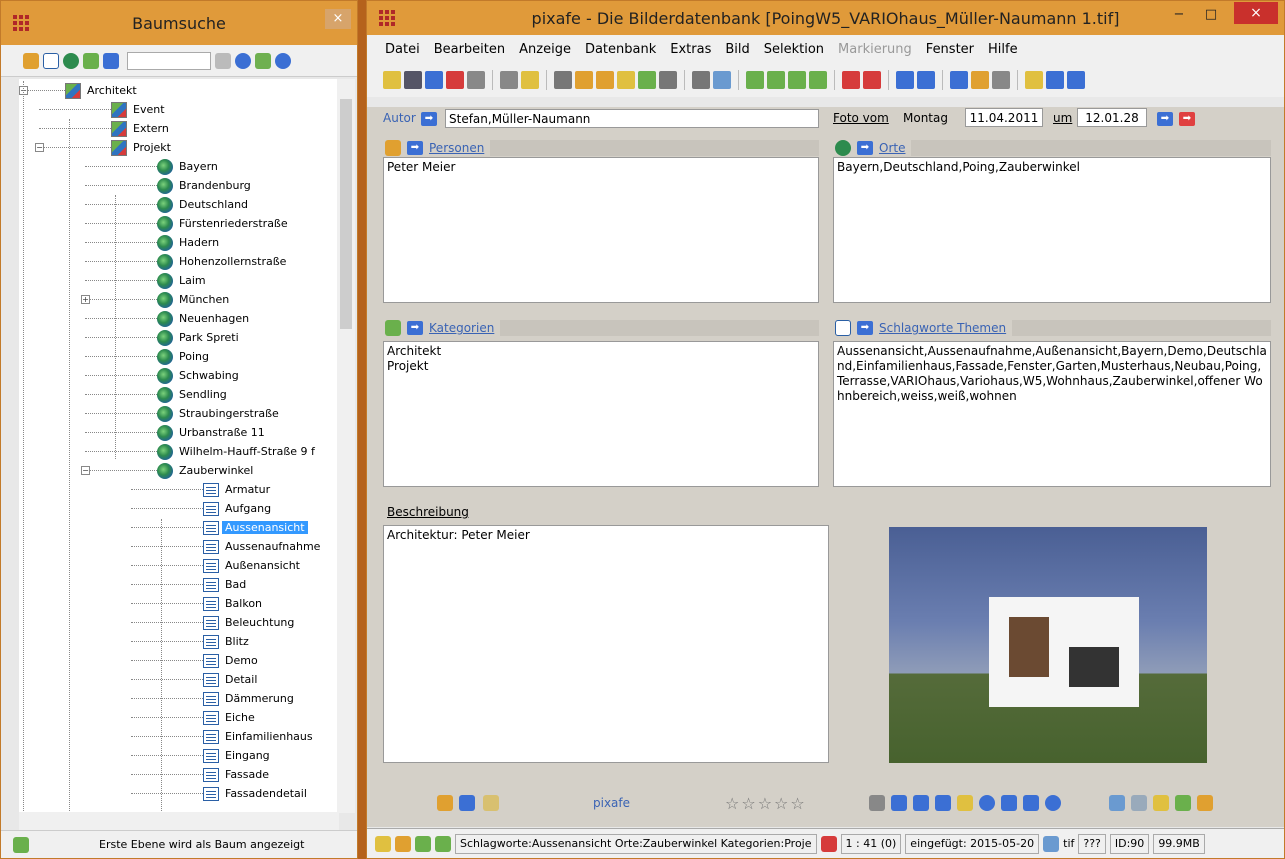 Image resolution: width=1285 pixels, height=859 pixels. Describe the element at coordinates (224, 223) in the screenshot. I see `tree-node: Fürstenriederstraße` at that location.